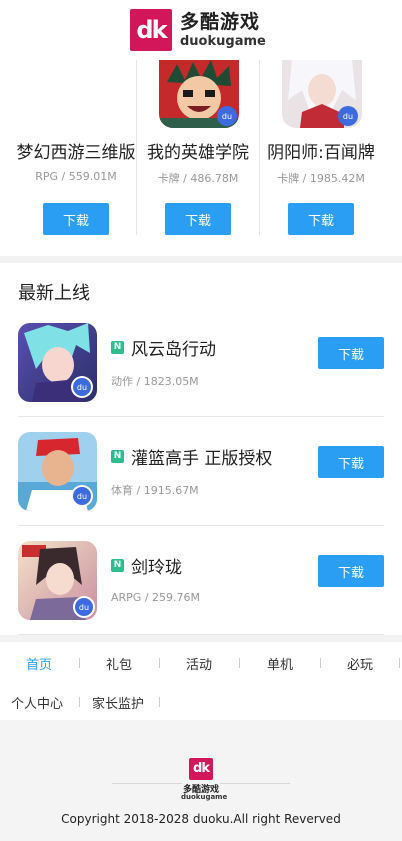  I want to click on list-item: du N 风云岛行动 动作 / 1823.05M 下载, so click(201, 377).